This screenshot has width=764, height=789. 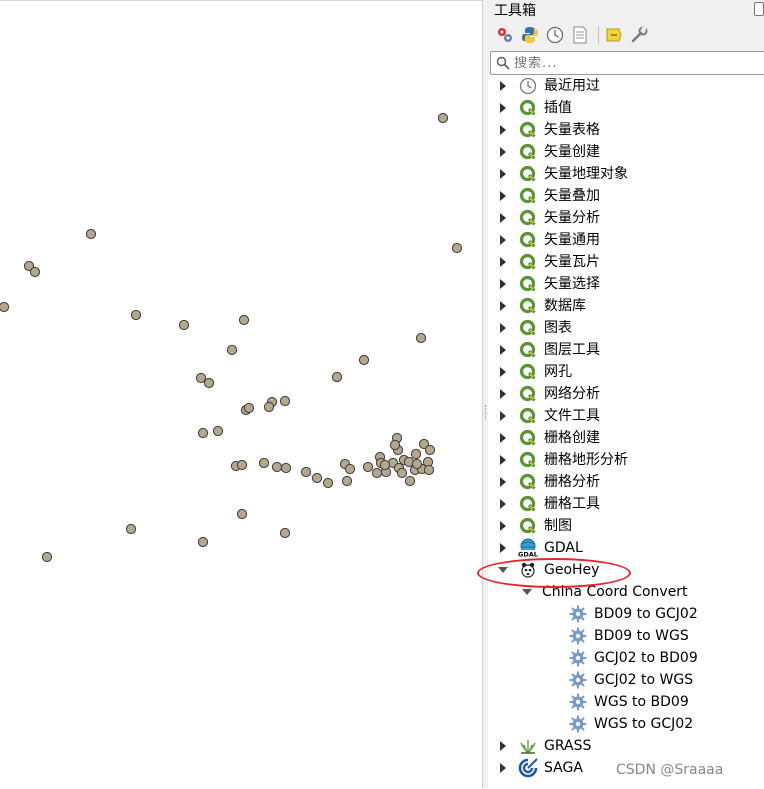 I want to click on tree-item-label: GCJ02 to BD09, so click(x=646, y=658).